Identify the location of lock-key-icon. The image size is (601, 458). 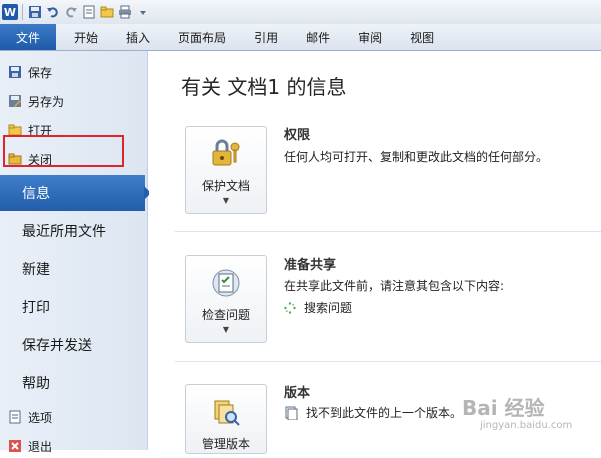
(226, 152).